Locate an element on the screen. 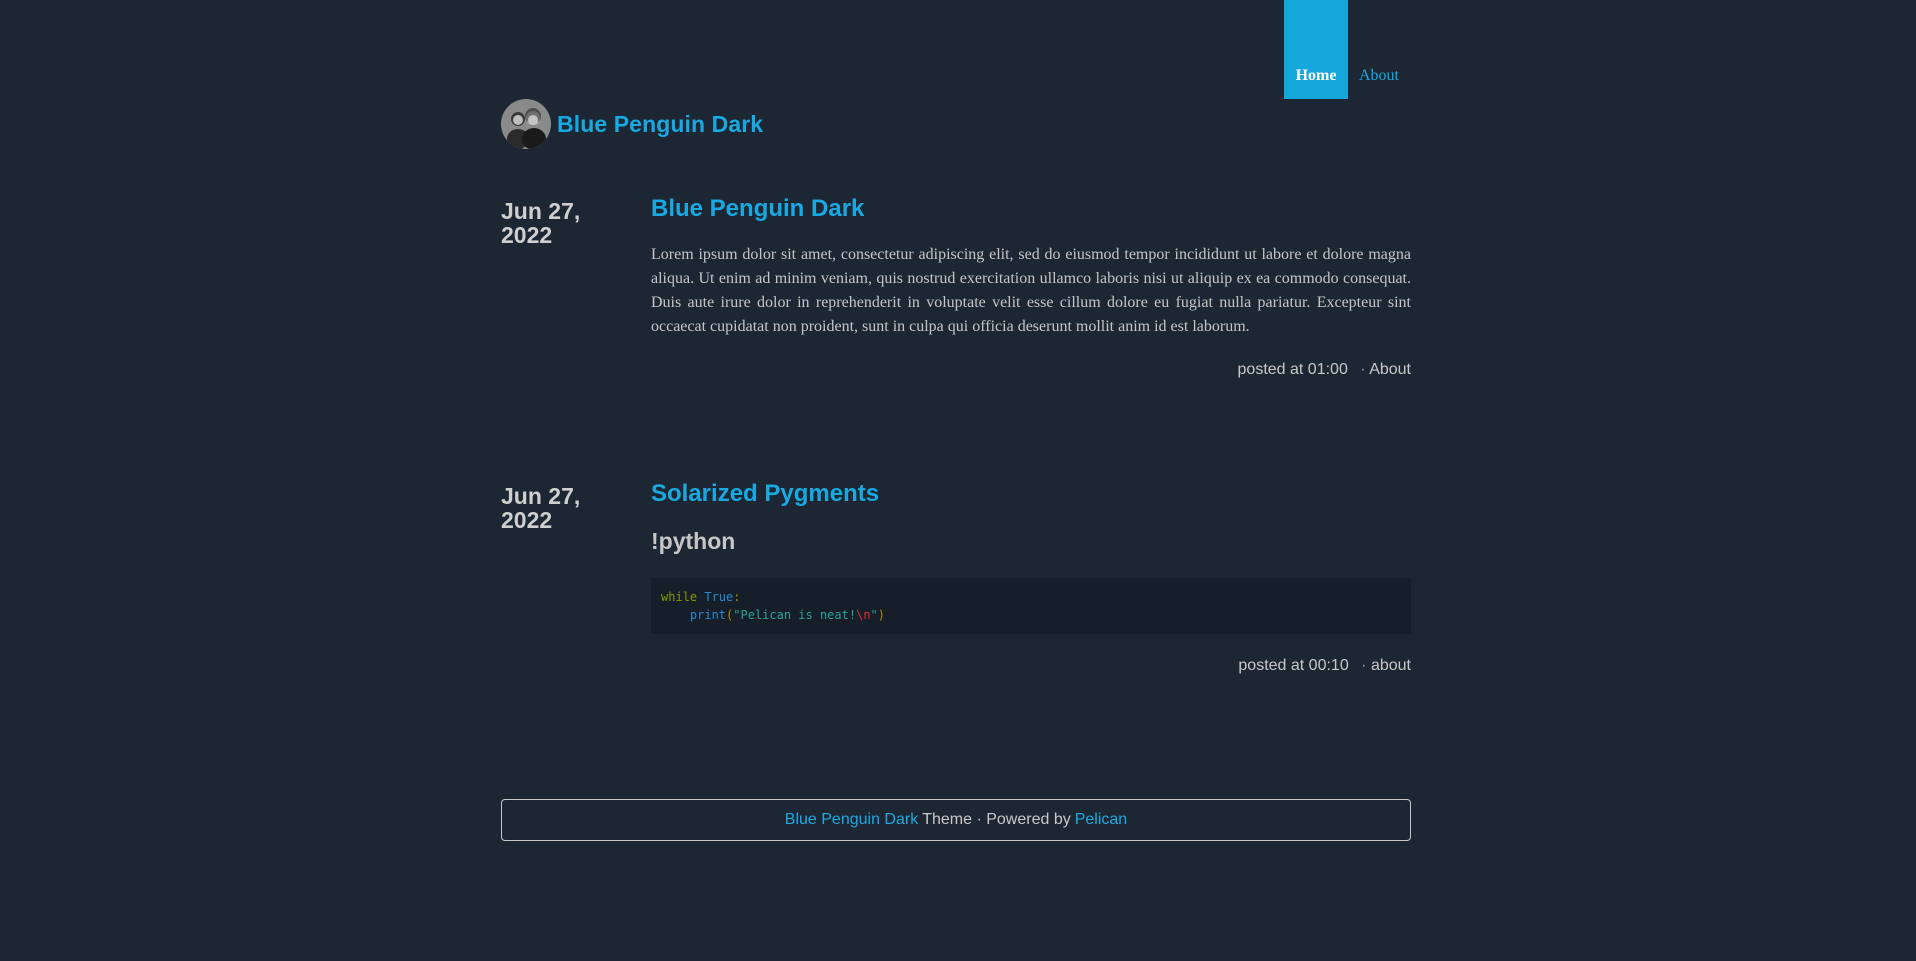  code-punct: : is located at coordinates (737, 597).